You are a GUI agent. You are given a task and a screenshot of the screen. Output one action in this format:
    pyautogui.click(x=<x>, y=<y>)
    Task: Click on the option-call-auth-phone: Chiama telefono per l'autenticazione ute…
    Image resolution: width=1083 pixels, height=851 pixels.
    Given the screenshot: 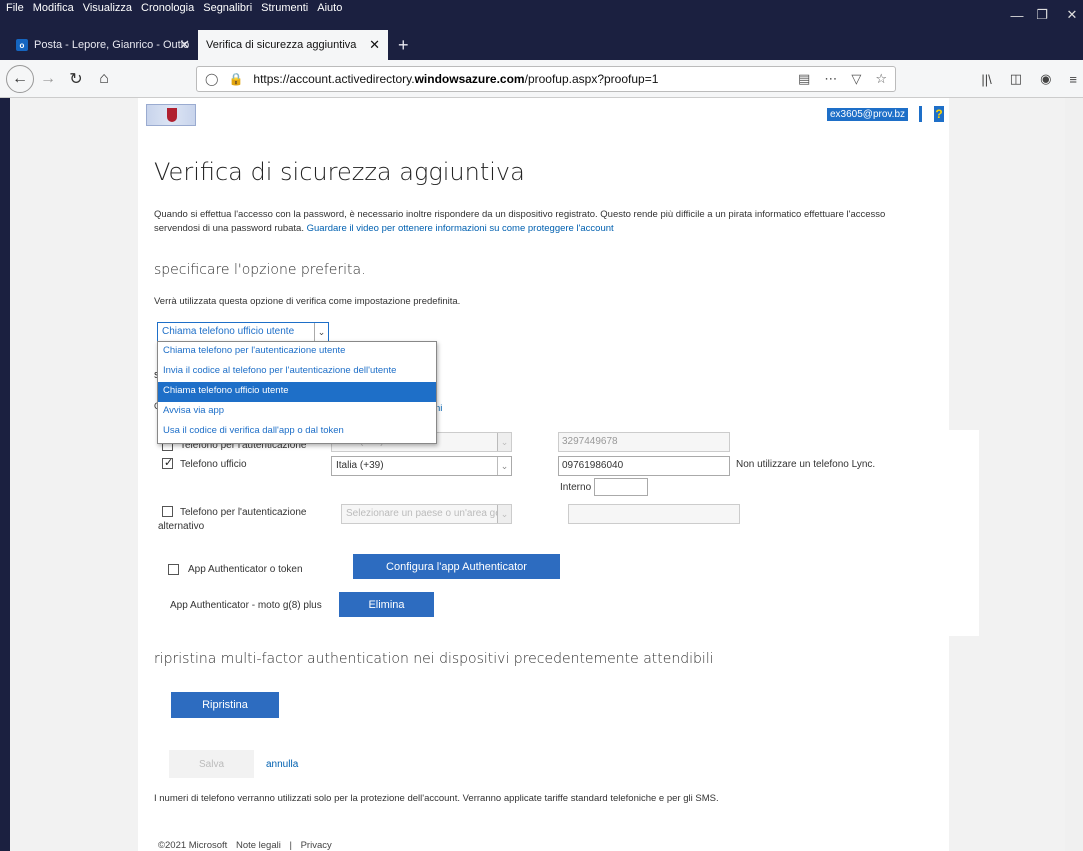 What is the action you would take?
    pyautogui.click(x=297, y=352)
    